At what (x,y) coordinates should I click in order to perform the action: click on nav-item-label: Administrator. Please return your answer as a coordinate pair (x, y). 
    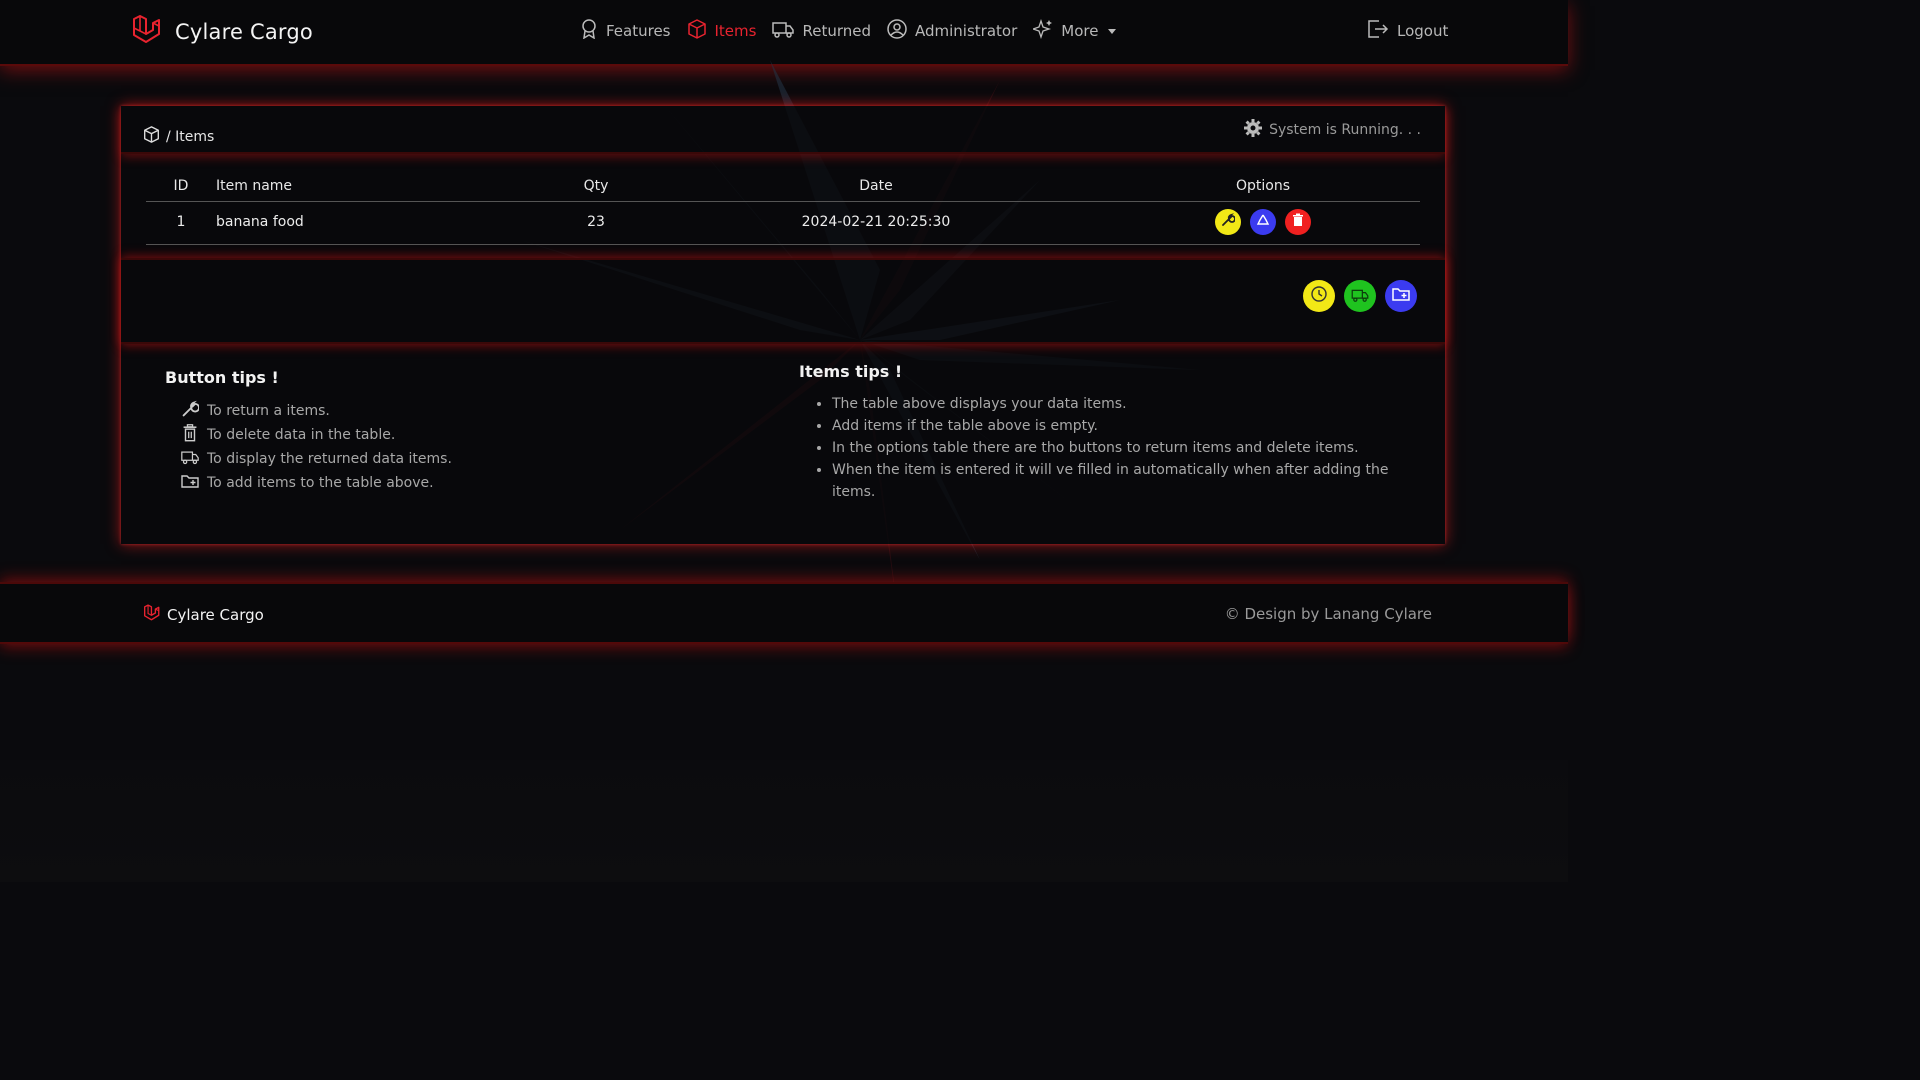
    Looking at the image, I should click on (966, 31).